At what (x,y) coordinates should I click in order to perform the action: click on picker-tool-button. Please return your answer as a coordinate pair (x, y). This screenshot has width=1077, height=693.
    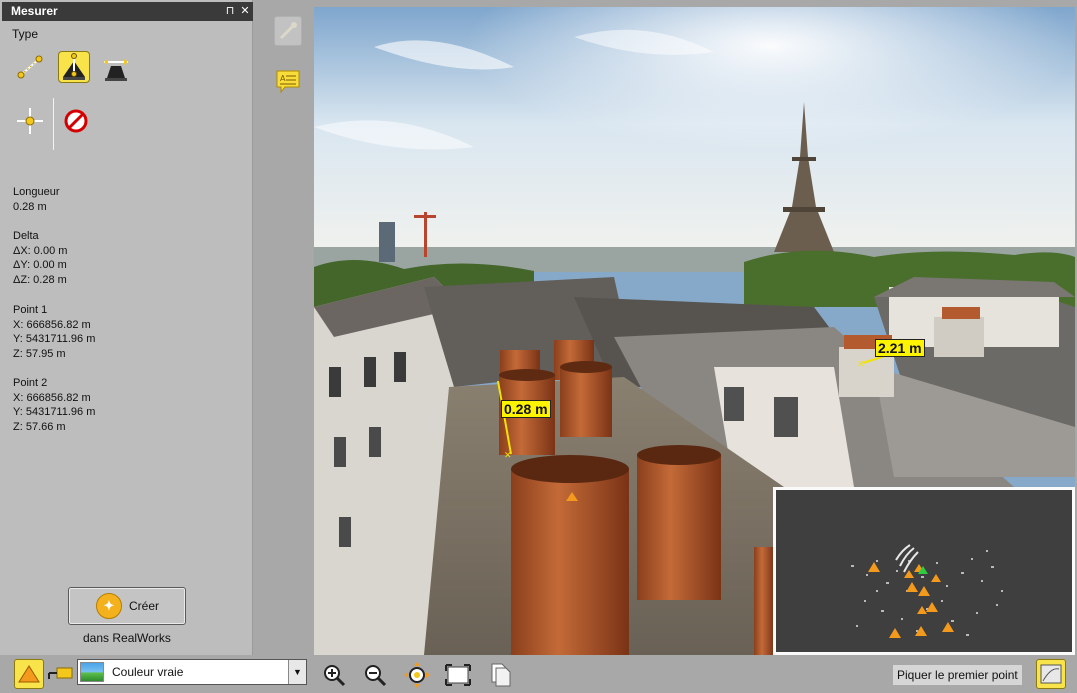
    Looking at the image, I should click on (288, 31).